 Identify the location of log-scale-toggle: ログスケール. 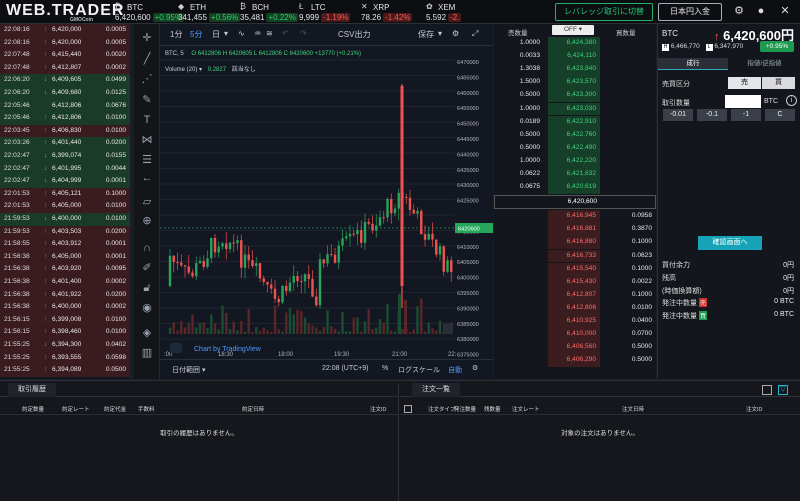
(419, 370).